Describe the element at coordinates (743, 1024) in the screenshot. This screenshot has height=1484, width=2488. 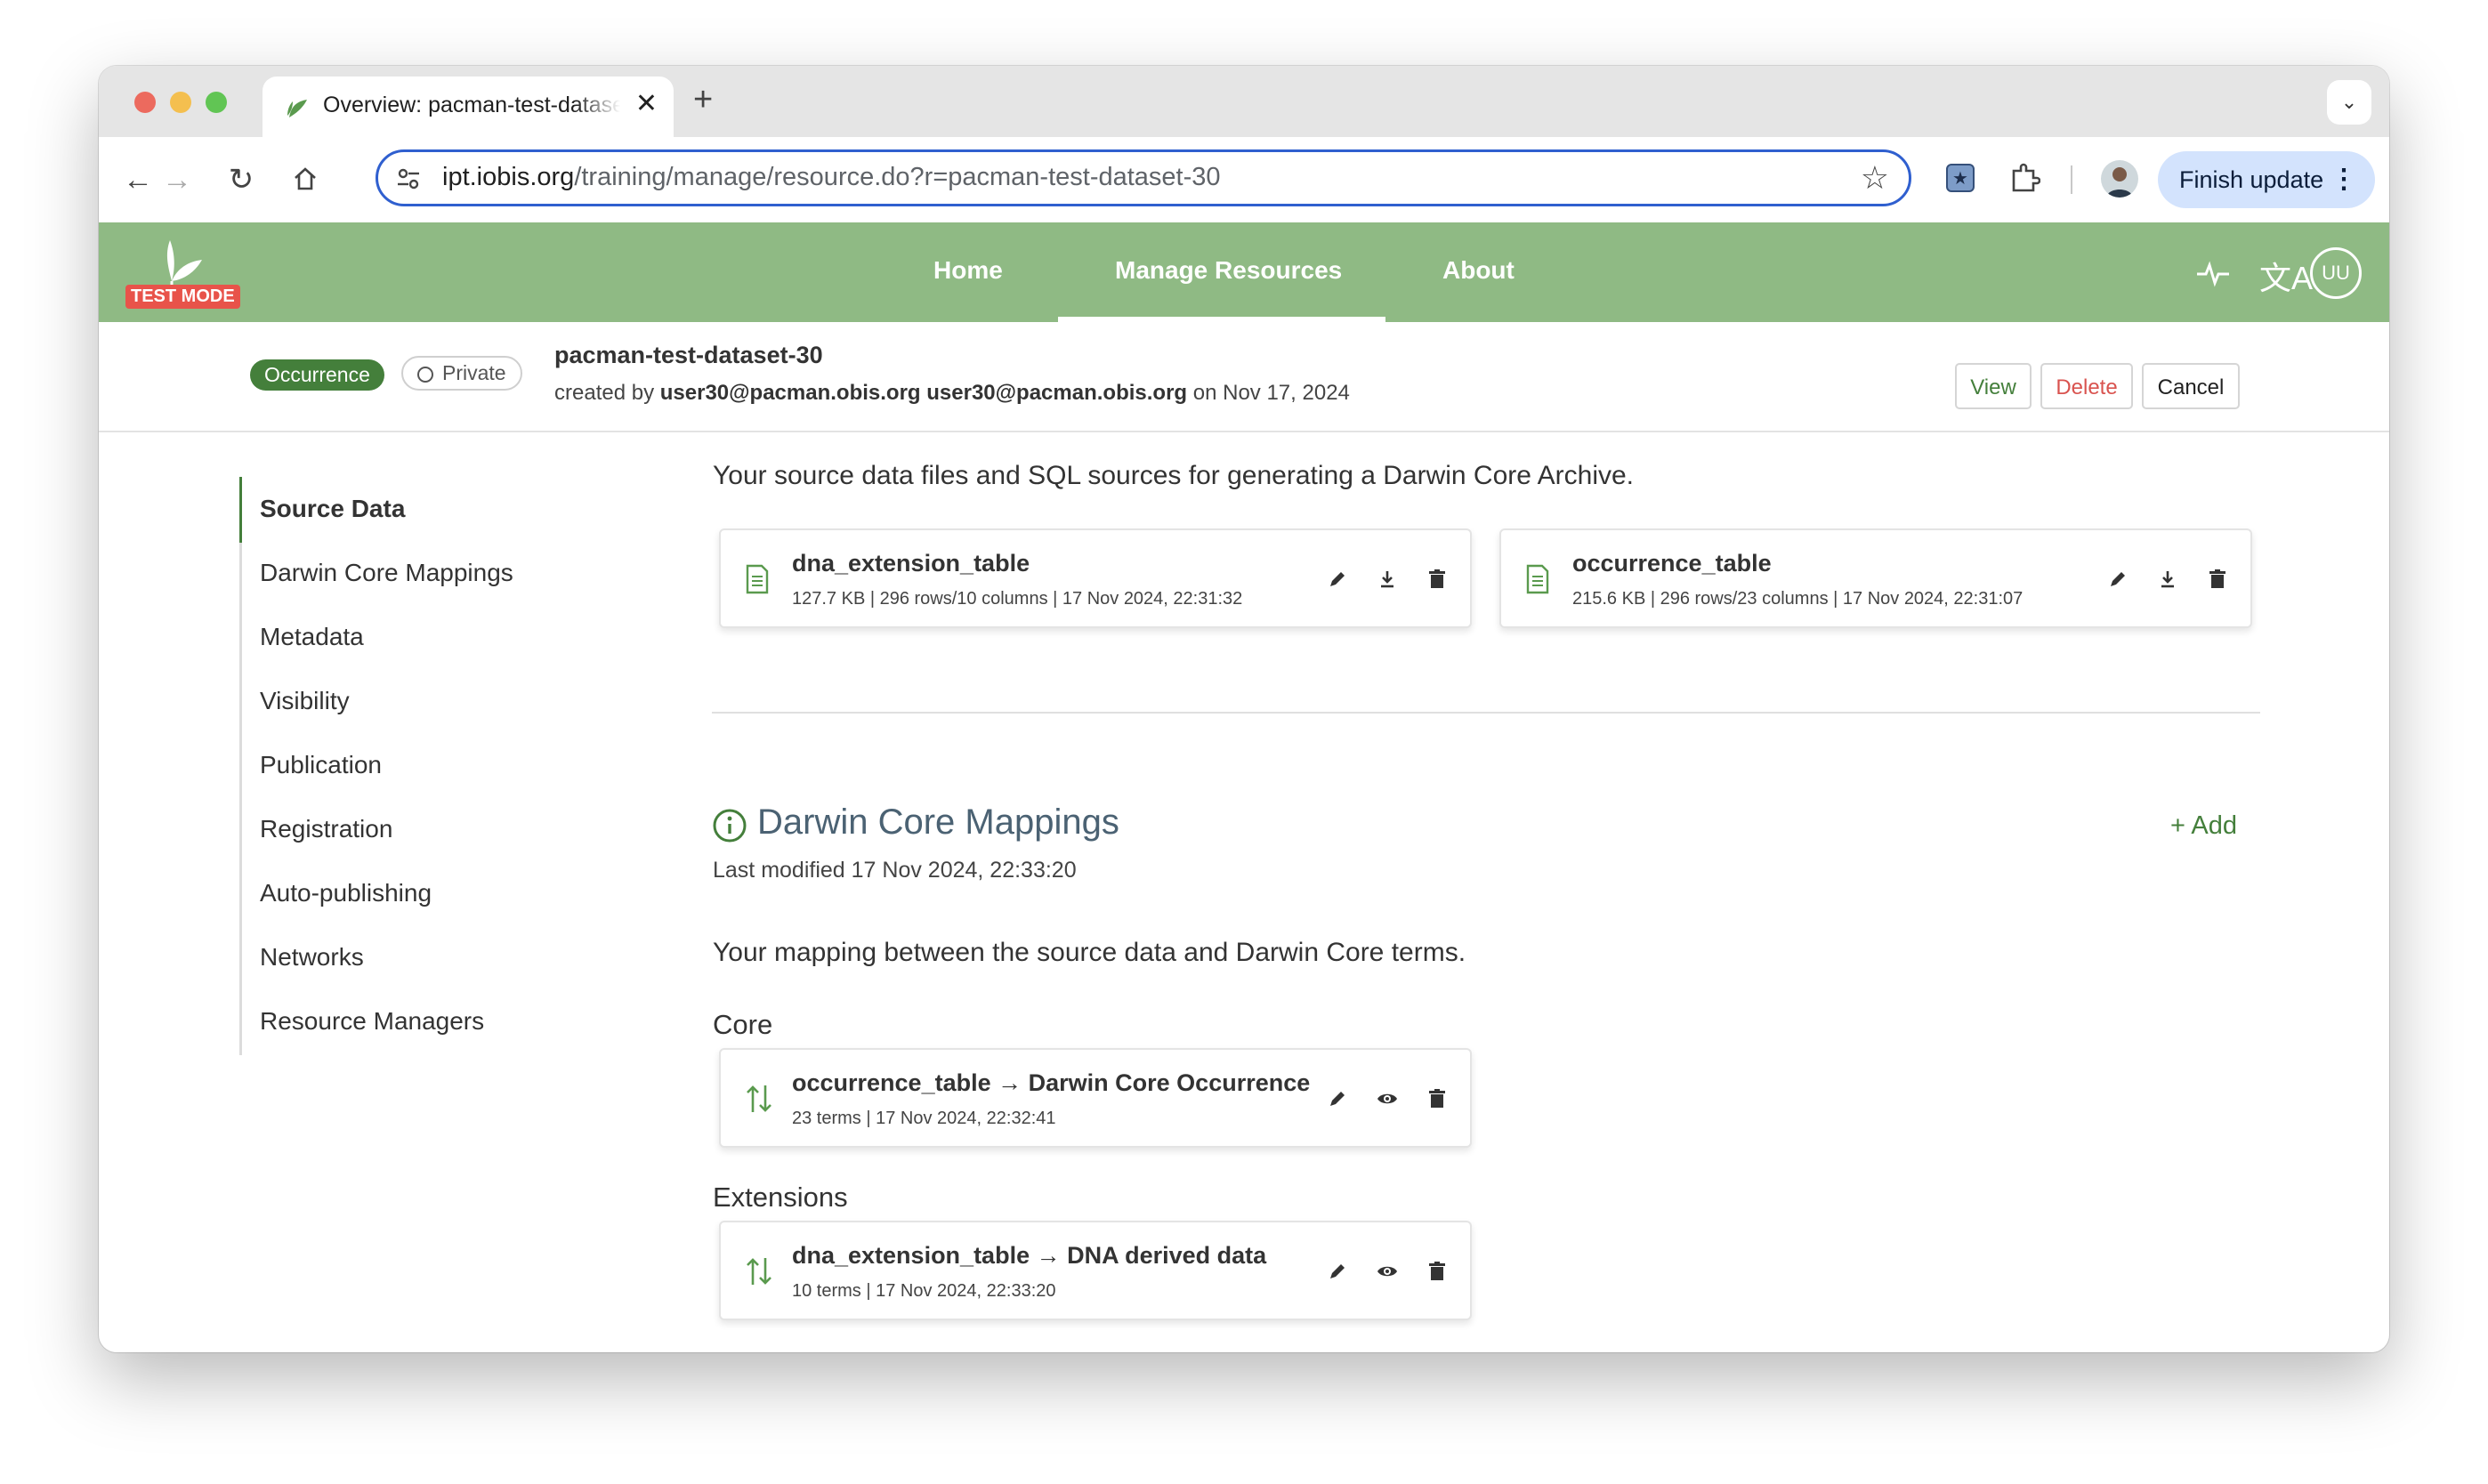
I see `core-heading: Core` at that location.